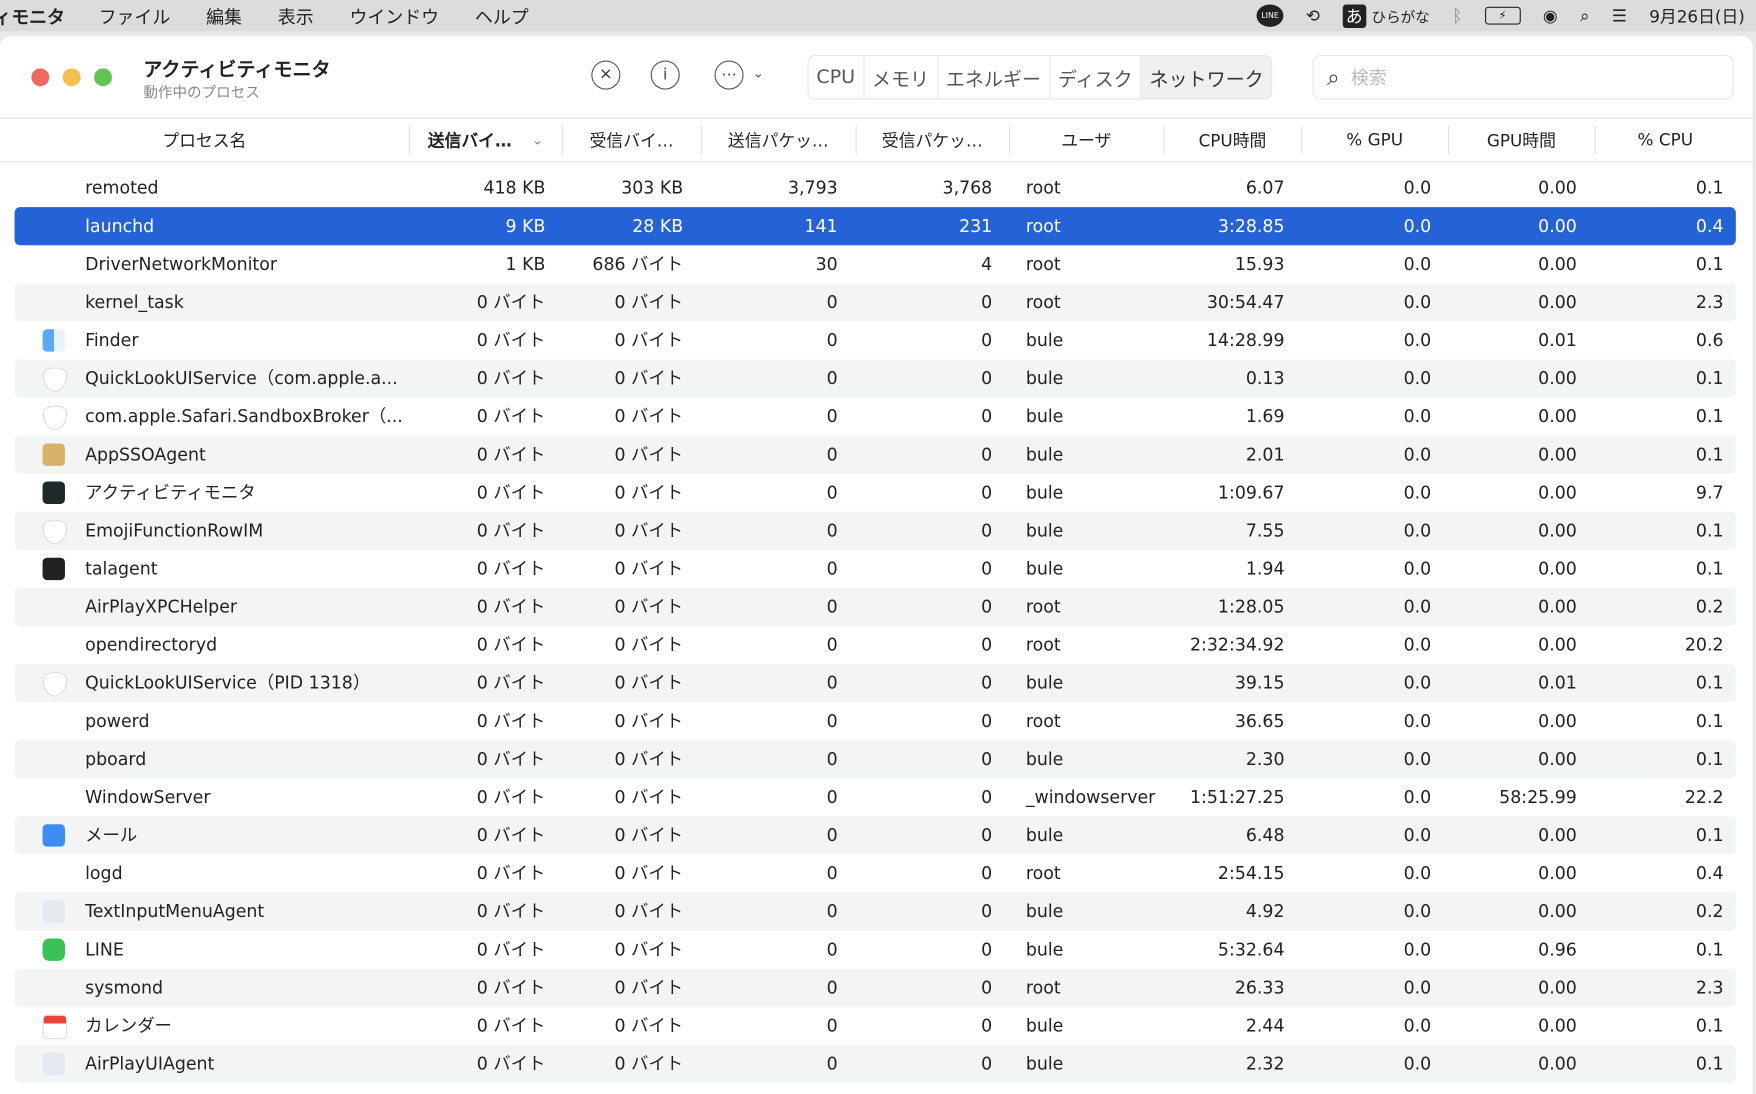 Image resolution: width=1756 pixels, height=1094 pixels. Describe the element at coordinates (1619, 16) in the screenshot. I see `control-center-icon: ☰` at that location.